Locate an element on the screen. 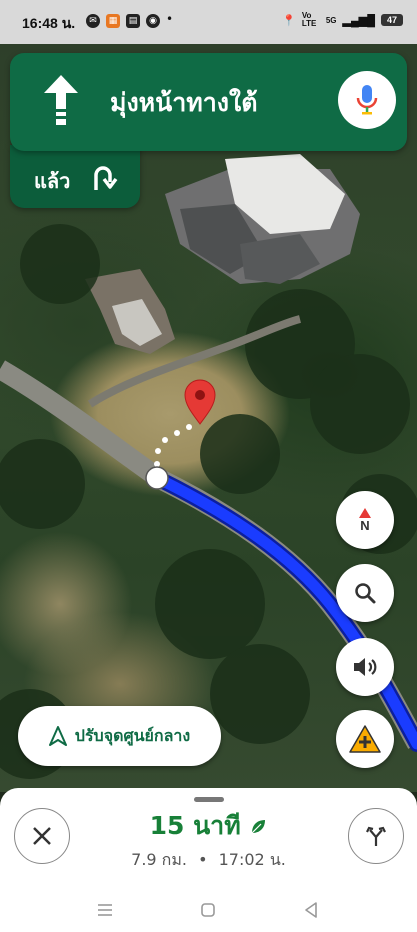  arrival-time: 17:02 น. is located at coordinates (252, 859).